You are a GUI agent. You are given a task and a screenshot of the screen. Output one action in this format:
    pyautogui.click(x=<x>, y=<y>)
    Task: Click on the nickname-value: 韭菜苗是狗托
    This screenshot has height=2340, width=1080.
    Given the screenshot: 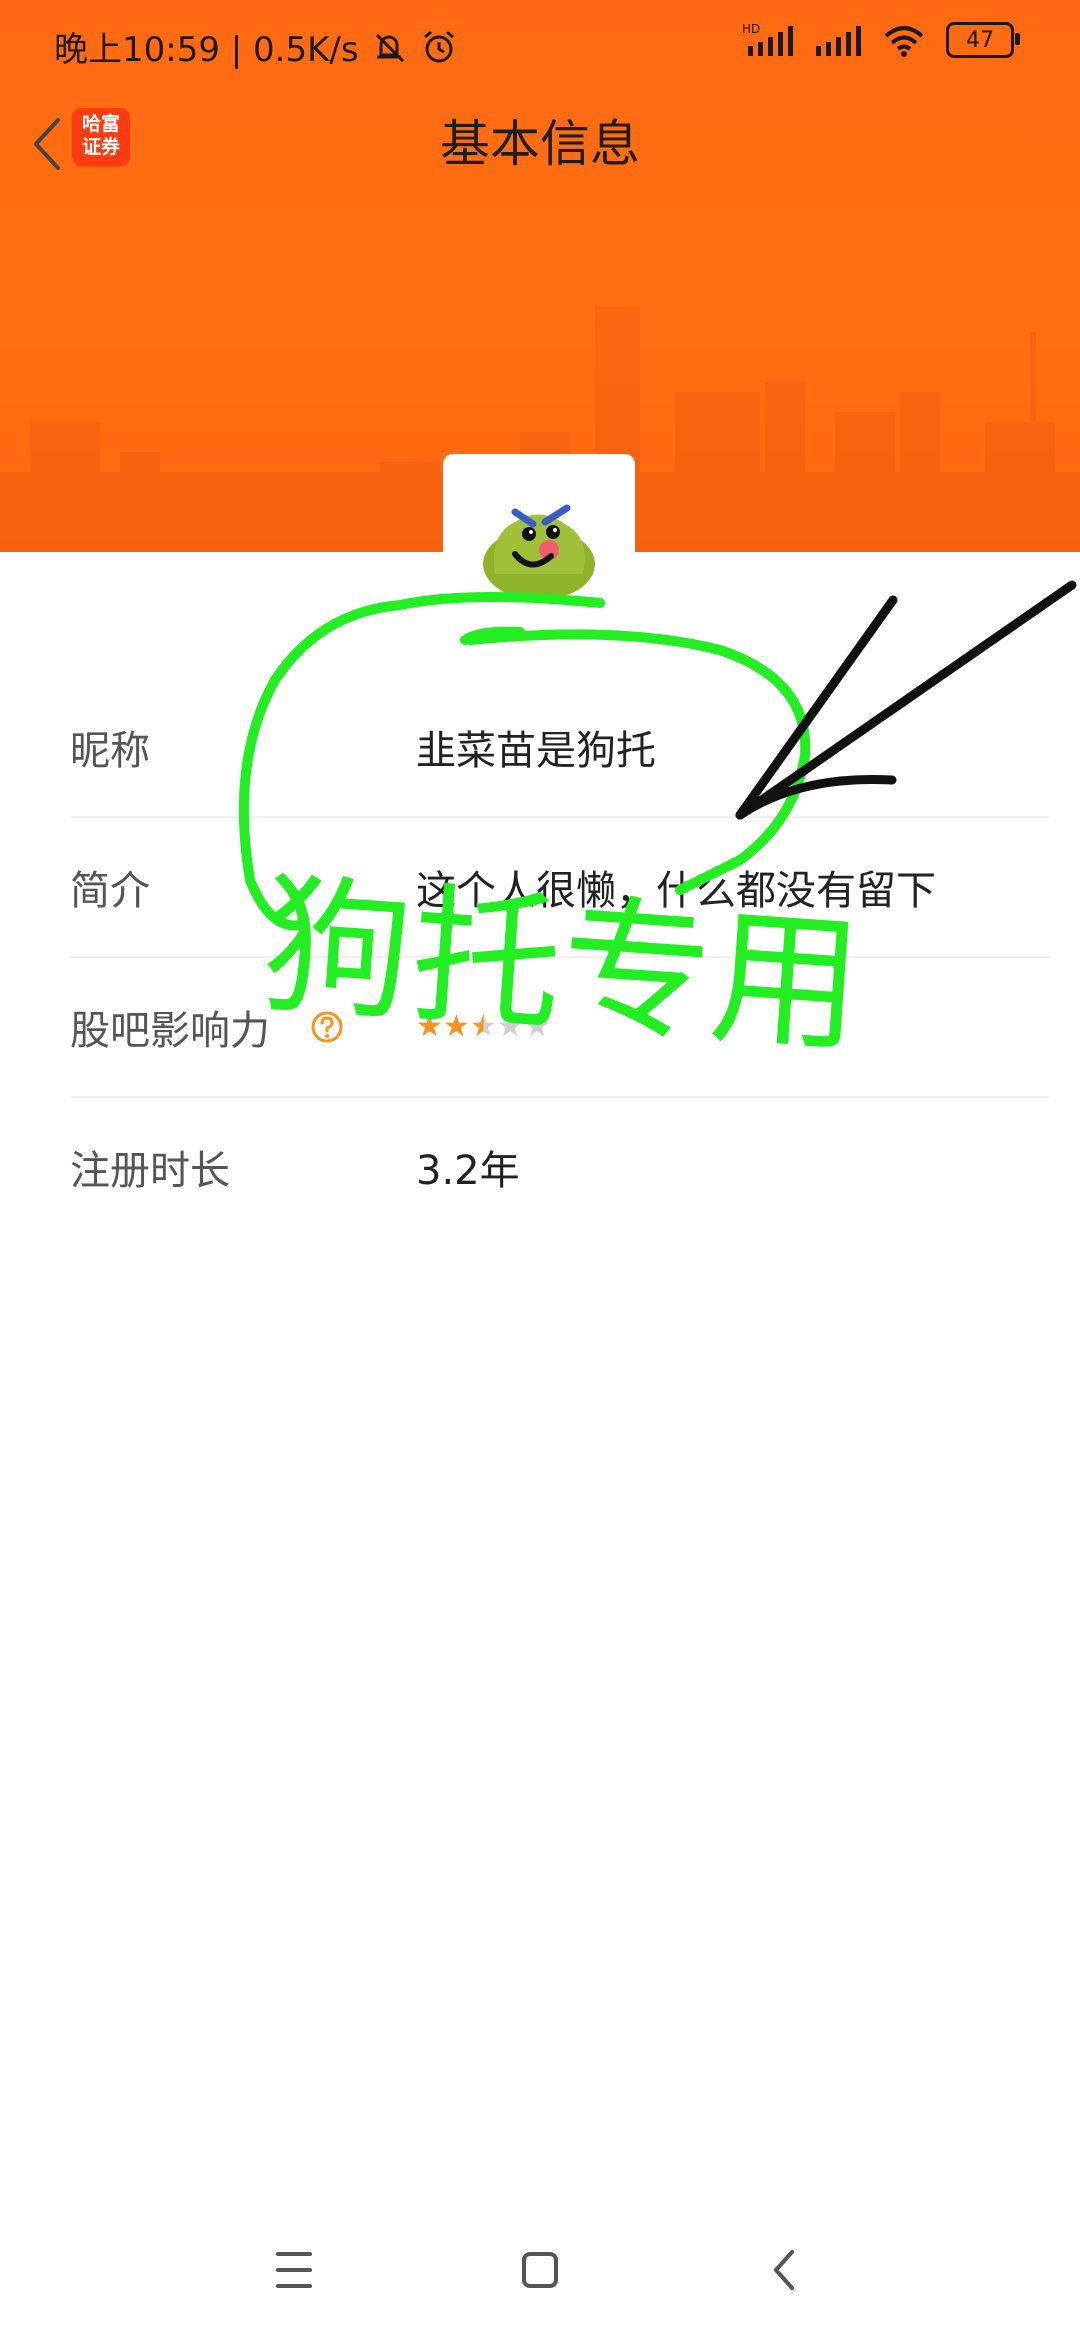 What is the action you would take?
    pyautogui.click(x=536, y=751)
    